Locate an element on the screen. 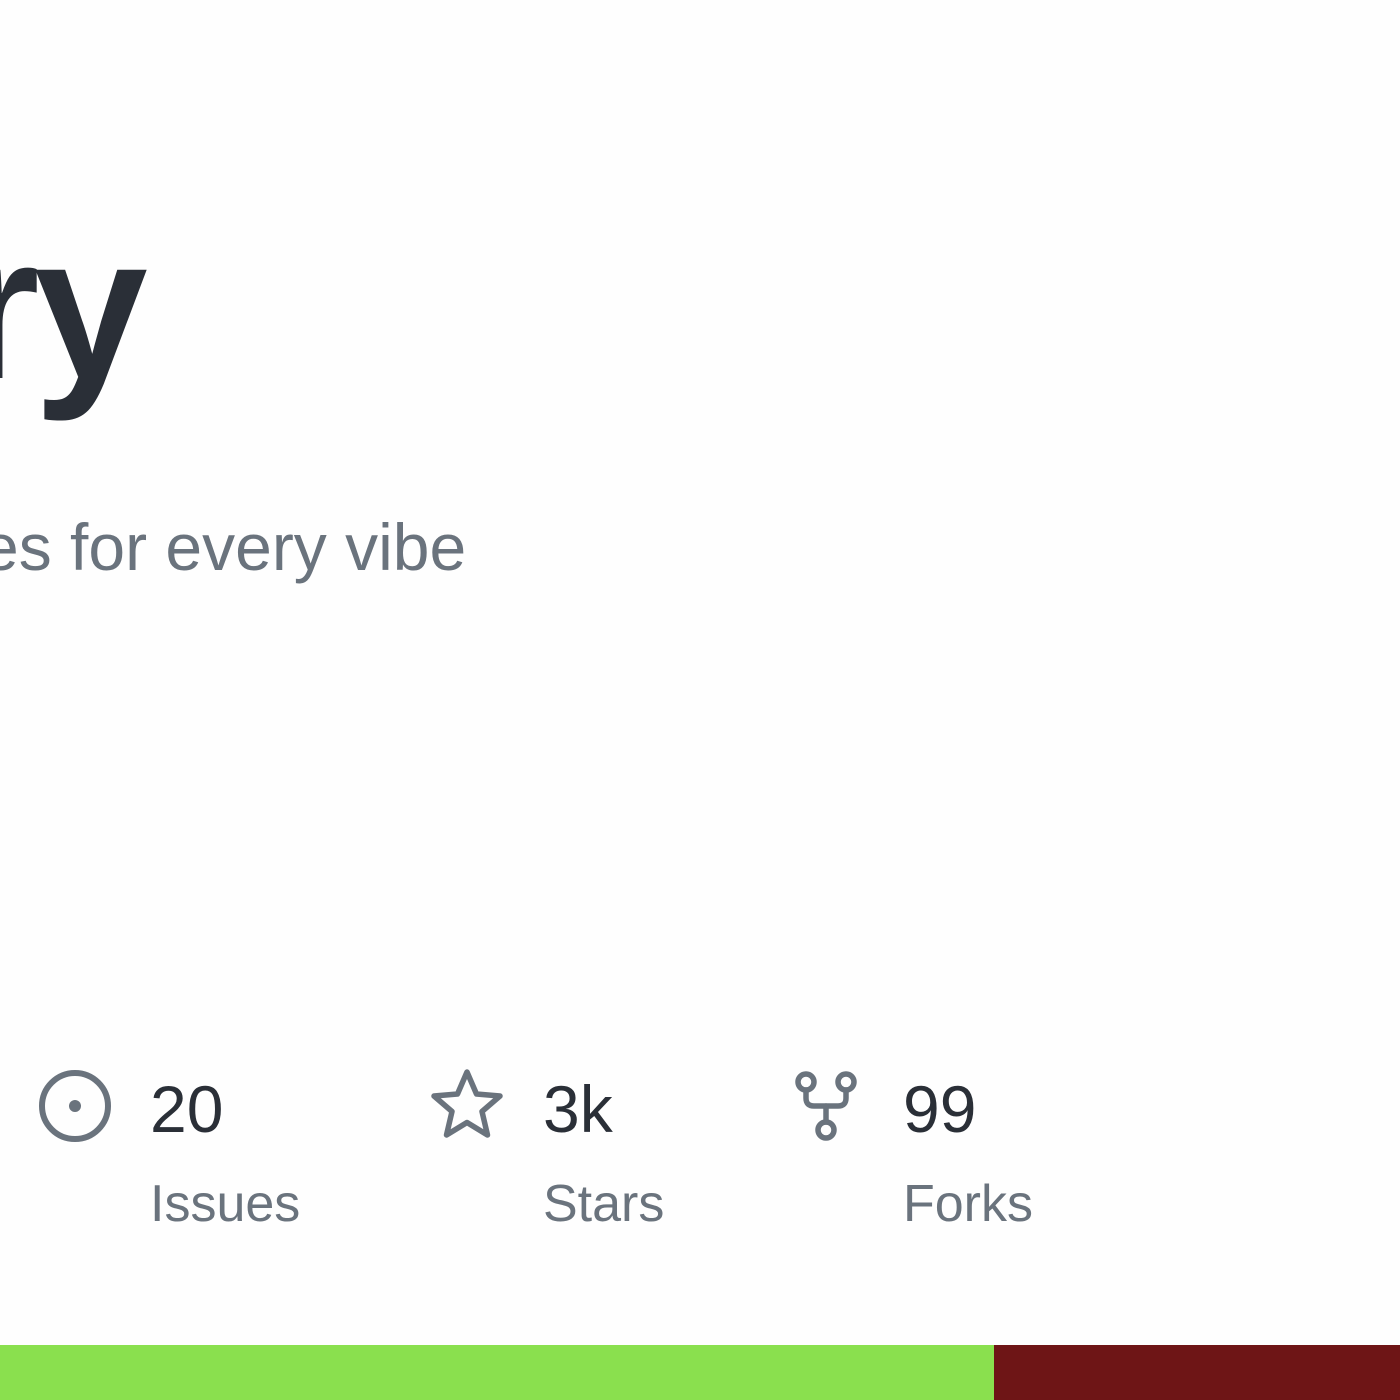 The width and height of the screenshot is (1400, 1400). issues-count: 20 is located at coordinates (186, 1109).